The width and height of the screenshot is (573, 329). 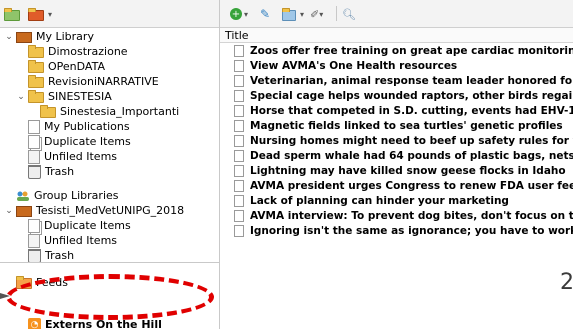 I want to click on sidebar-item-sinestesia-importanti: Sinestesia_Importanti, so click(x=103, y=111).